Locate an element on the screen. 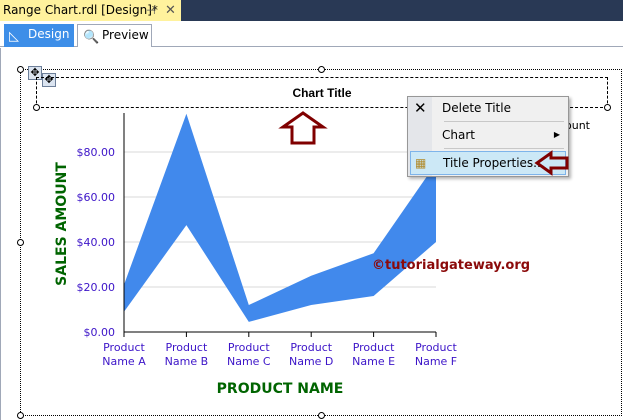 The image size is (623, 420). close-icon: ✕ is located at coordinates (420, 108).